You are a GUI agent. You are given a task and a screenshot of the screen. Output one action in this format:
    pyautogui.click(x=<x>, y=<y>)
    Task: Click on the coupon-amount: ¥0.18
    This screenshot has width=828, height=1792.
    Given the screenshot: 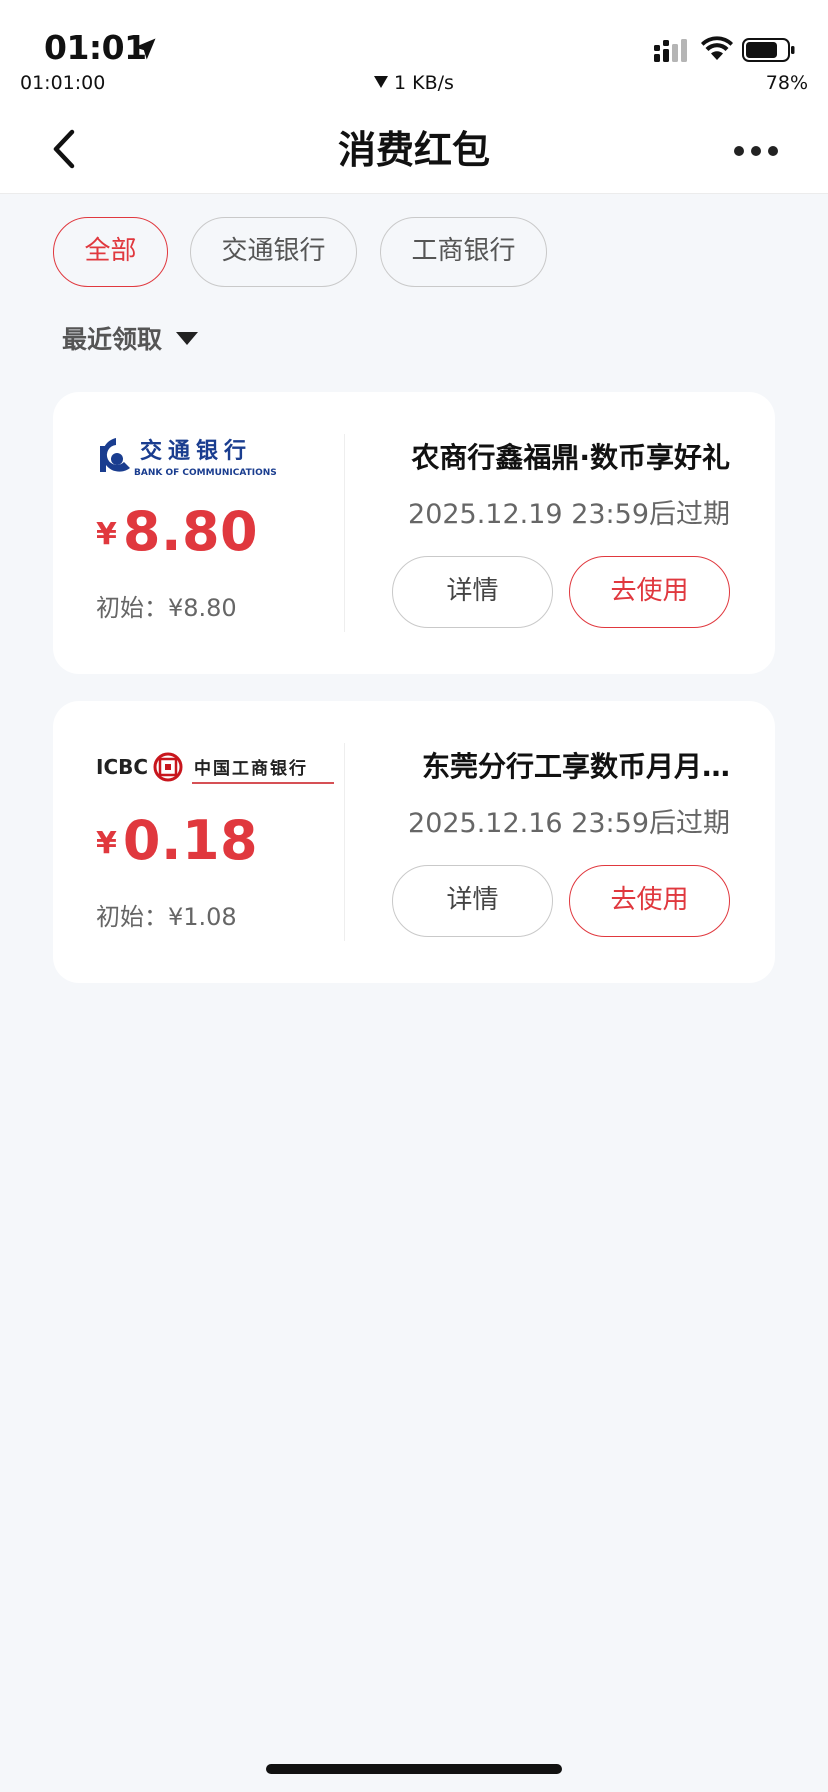 What is the action you would take?
    pyautogui.click(x=177, y=840)
    